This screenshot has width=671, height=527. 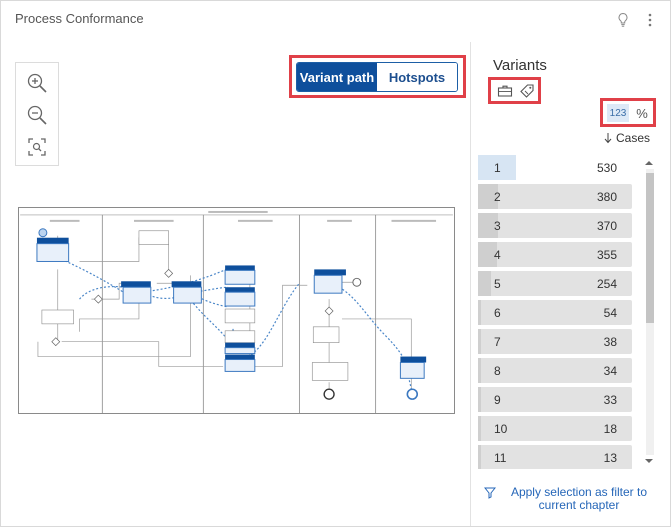 I want to click on variant-rank: 6, so click(x=497, y=313).